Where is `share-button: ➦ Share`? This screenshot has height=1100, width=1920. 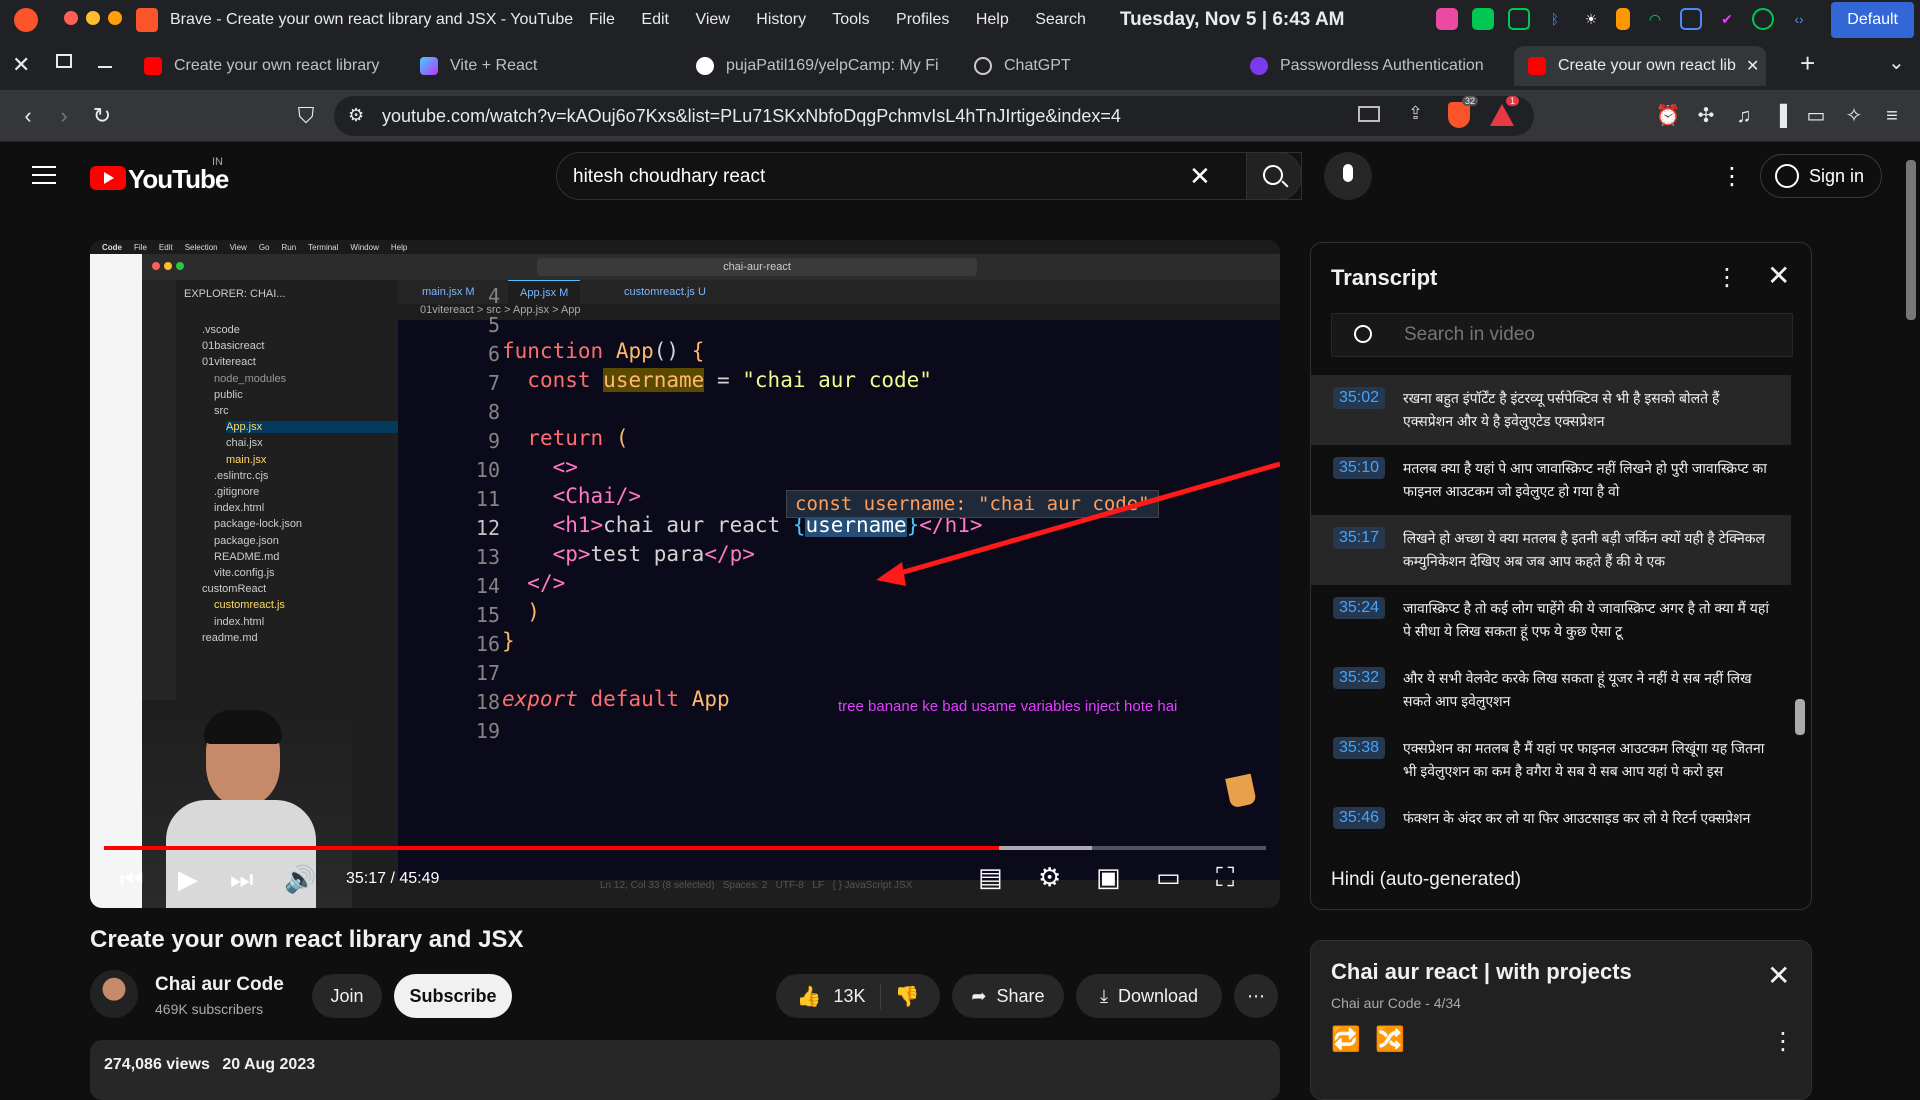
share-button: ➦ Share is located at coordinates (1008, 996).